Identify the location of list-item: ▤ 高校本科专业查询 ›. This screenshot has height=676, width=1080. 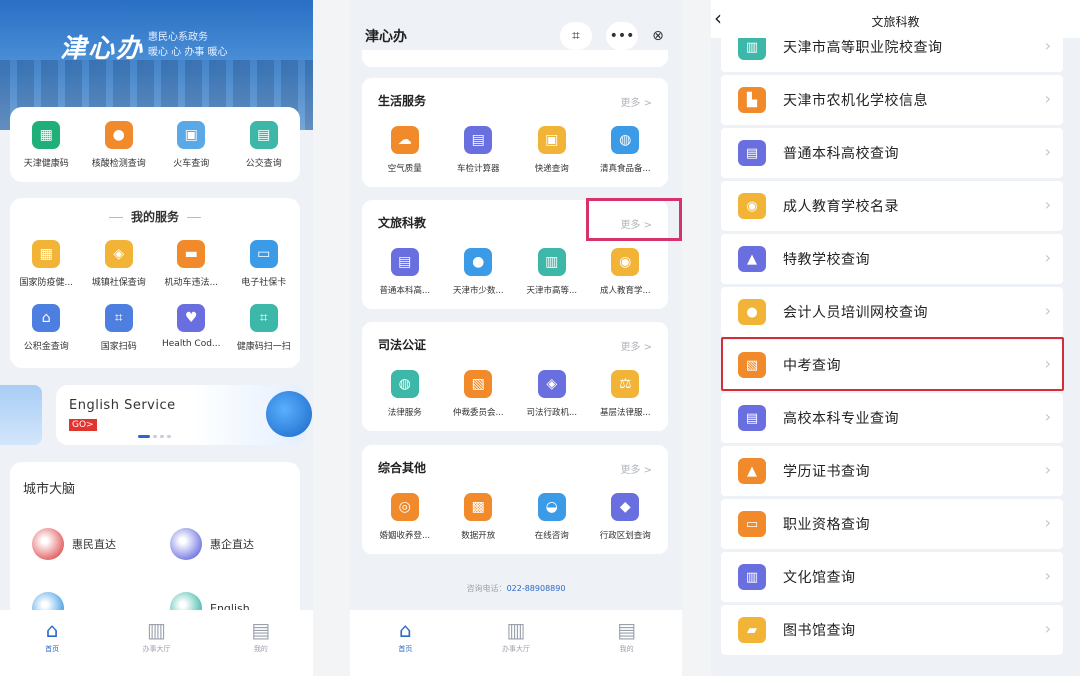
(892, 418).